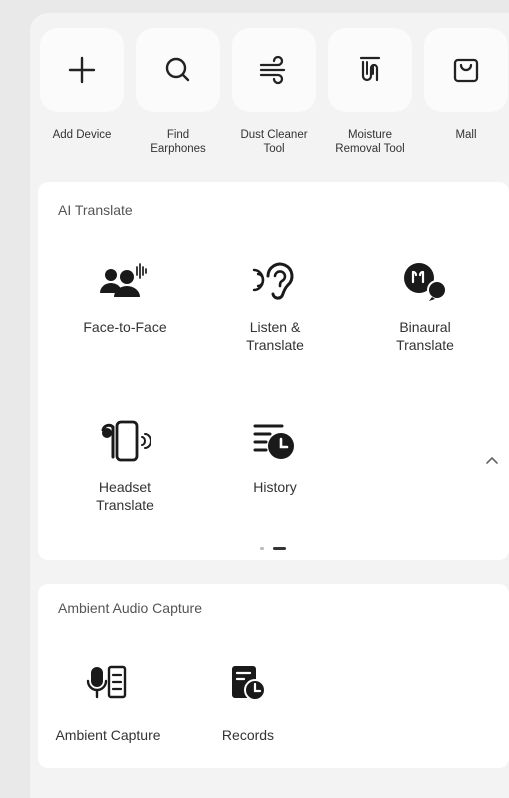 This screenshot has width=509, height=798. What do you see at coordinates (178, 142) in the screenshot?
I see `find-earphones-label: Find Earphones` at bounding box center [178, 142].